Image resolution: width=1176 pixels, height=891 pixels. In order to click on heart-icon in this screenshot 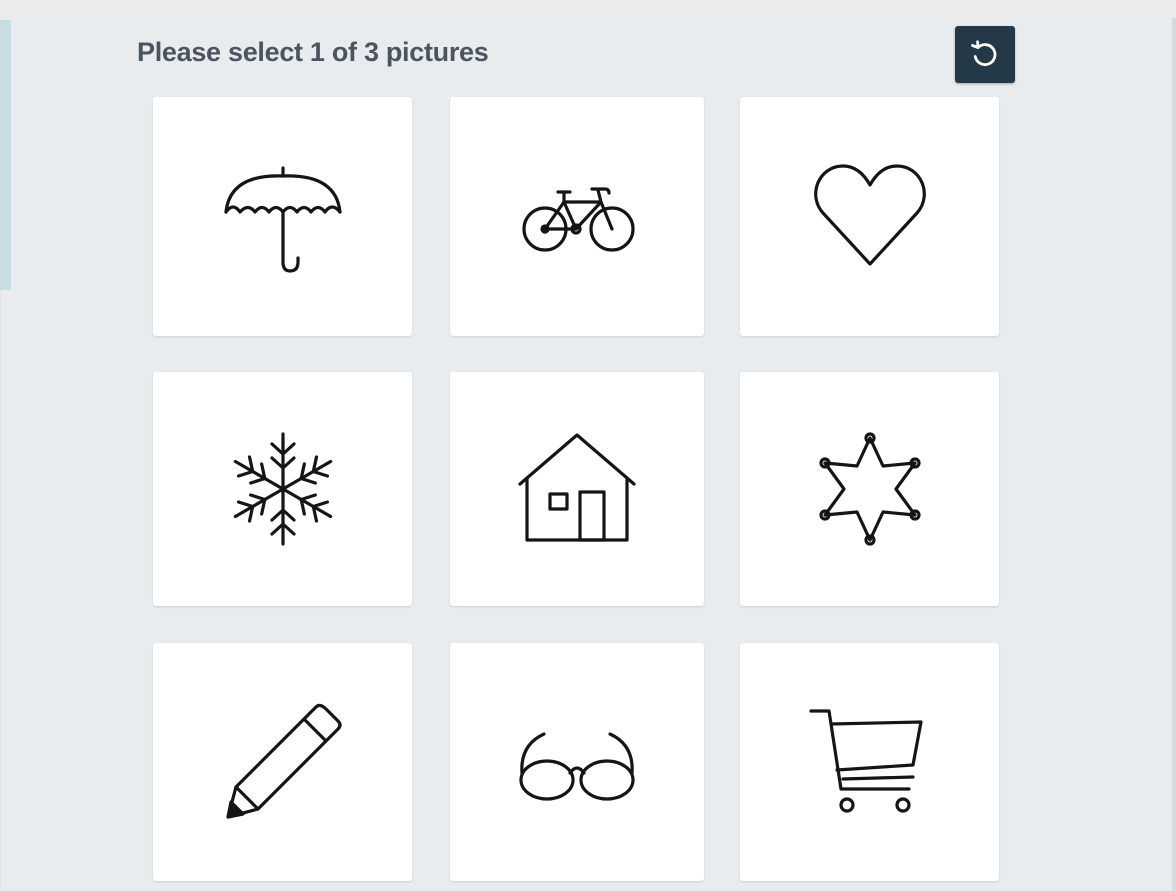, I will do `click(869, 214)`.